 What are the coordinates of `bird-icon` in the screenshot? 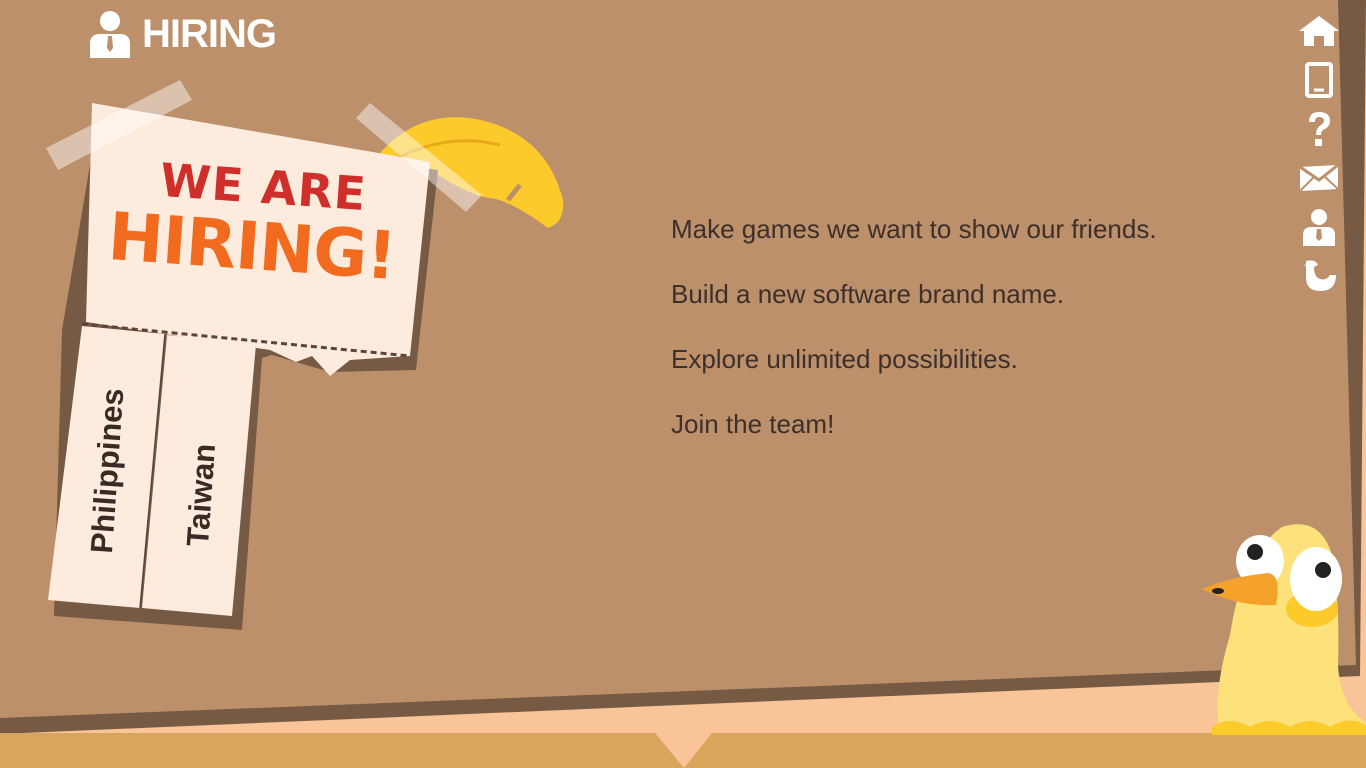 It's located at (1320, 275).